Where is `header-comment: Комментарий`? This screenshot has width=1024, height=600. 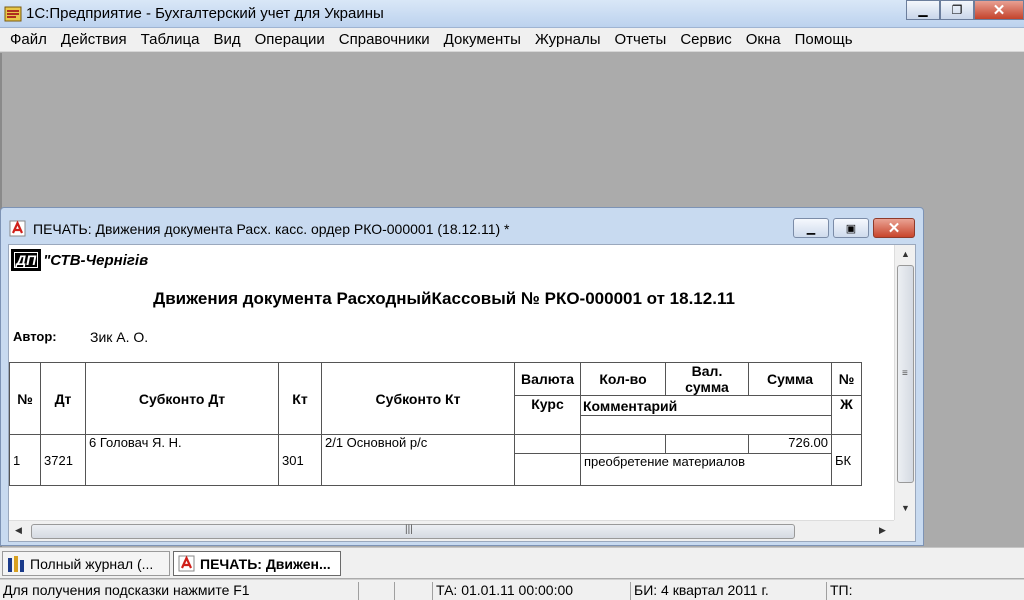 header-comment: Комментарий is located at coordinates (706, 405).